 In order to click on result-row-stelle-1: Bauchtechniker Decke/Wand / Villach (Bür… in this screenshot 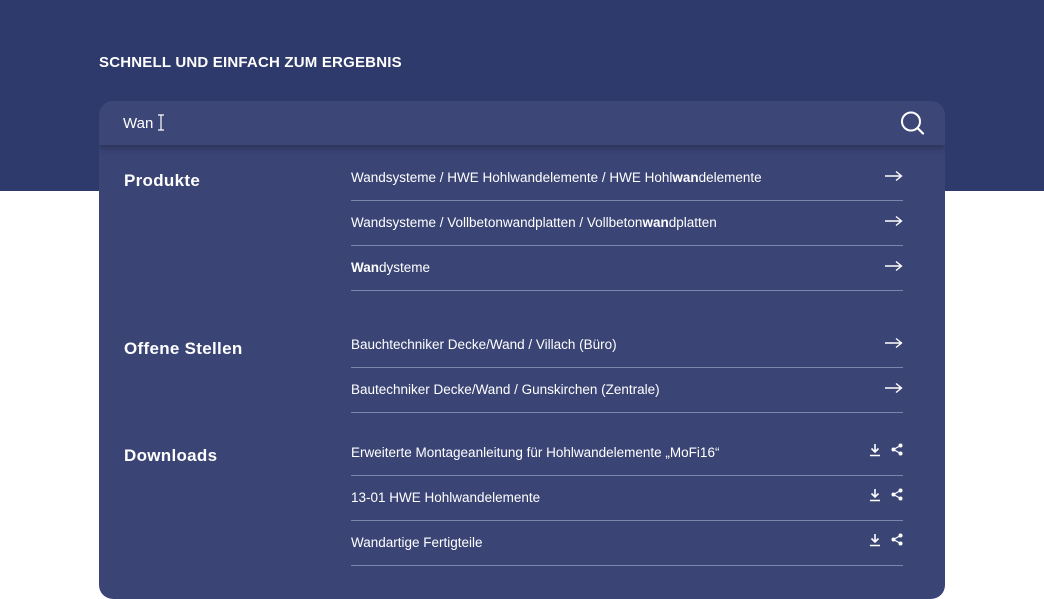, I will do `click(627, 345)`.